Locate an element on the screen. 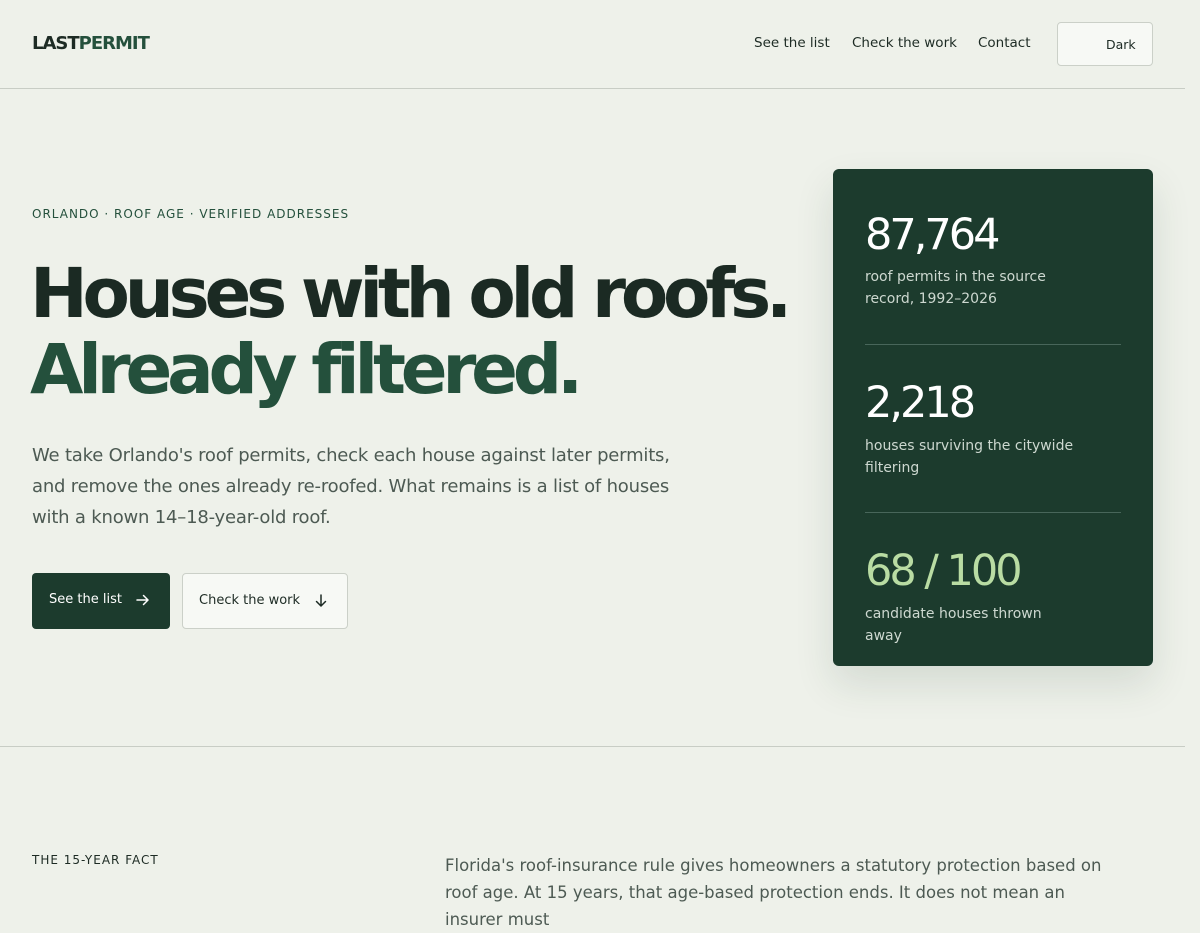  nav-link-see-the-list: See the list is located at coordinates (792, 43).